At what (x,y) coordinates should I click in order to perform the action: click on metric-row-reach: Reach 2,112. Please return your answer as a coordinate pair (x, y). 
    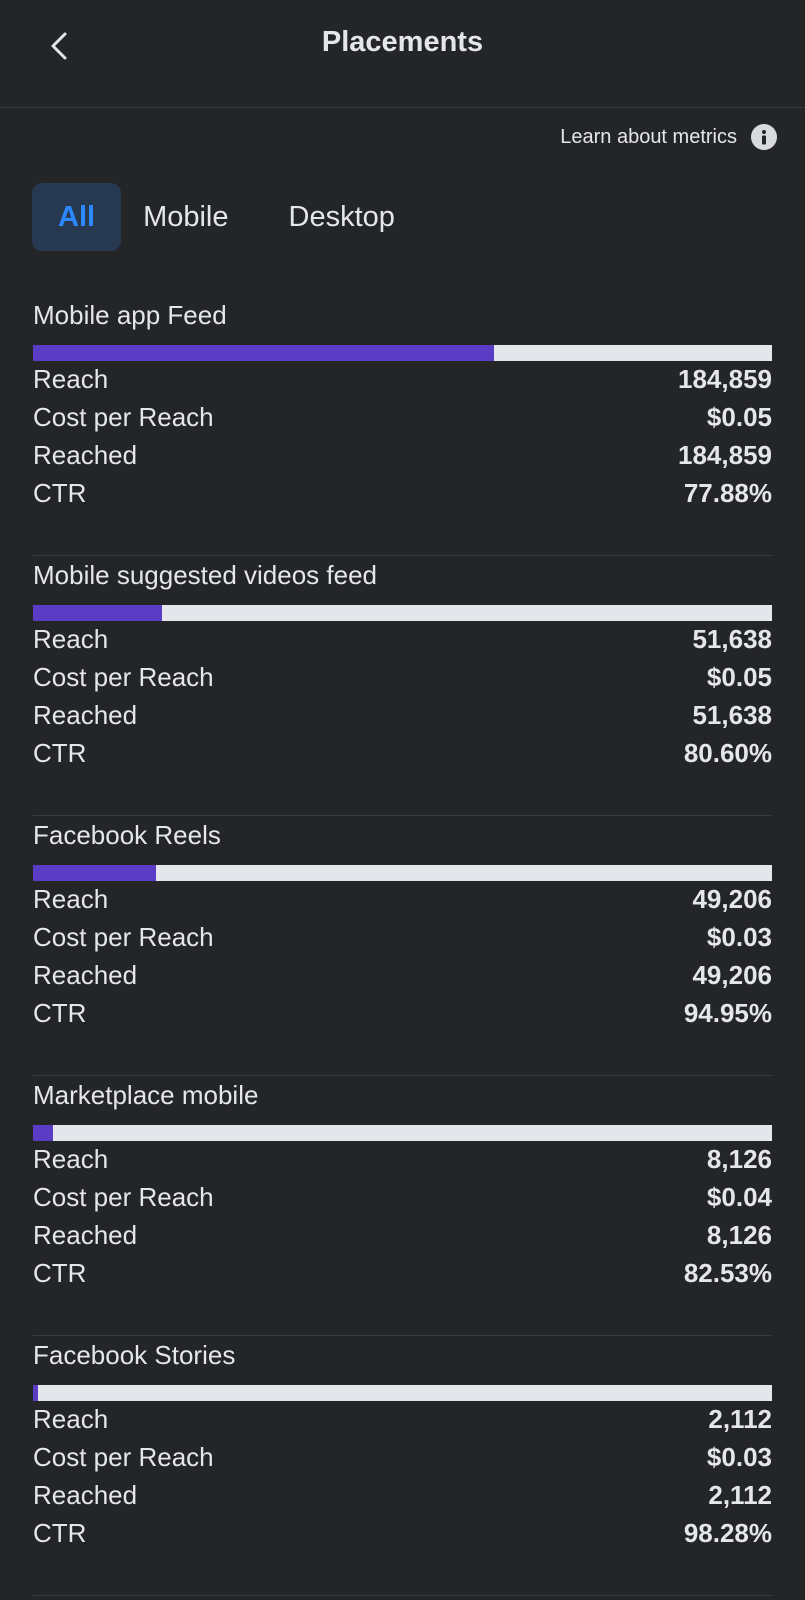
    Looking at the image, I should click on (402, 1419).